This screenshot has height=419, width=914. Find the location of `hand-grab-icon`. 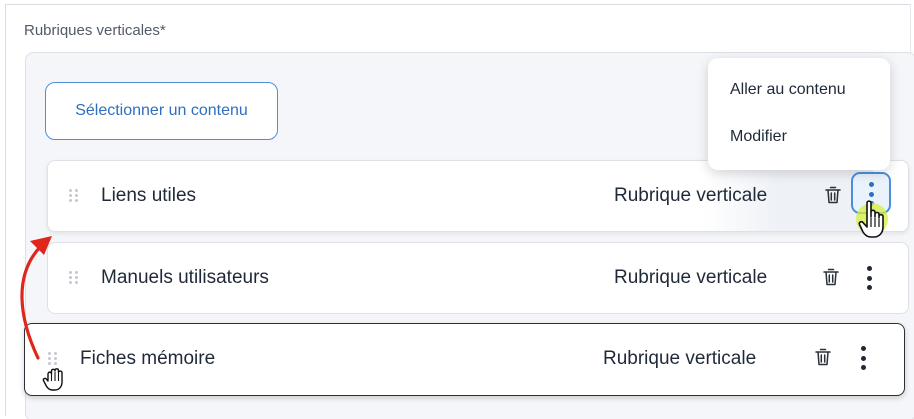

hand-grab-icon is located at coordinates (52, 379).